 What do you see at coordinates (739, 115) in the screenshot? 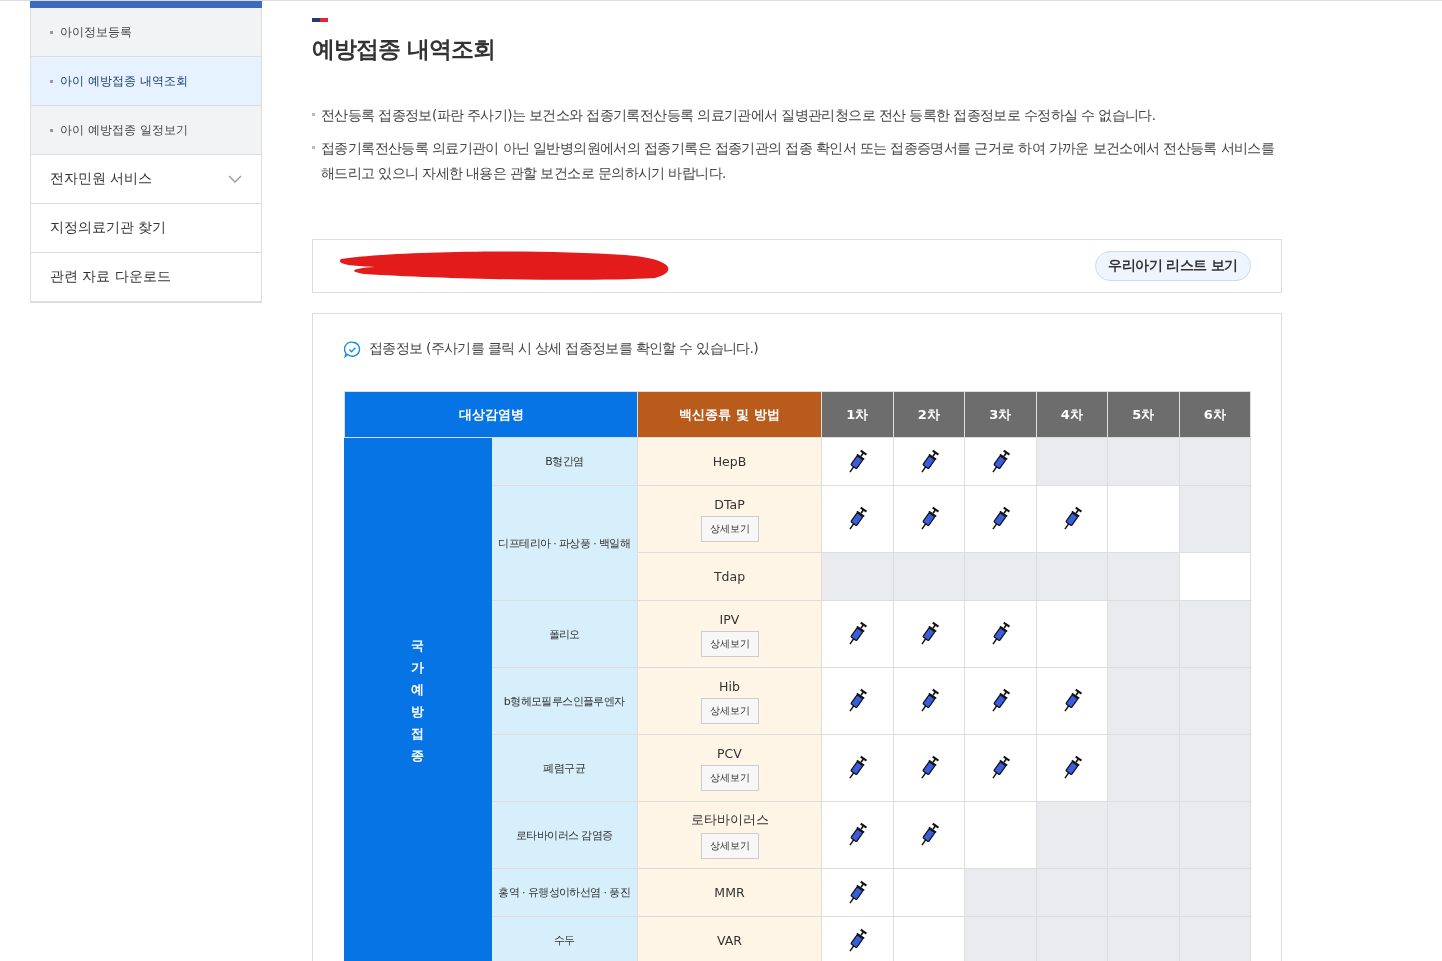
I see `notice-text: 전산등록 접종정보(파란 주사기)는 보건소와 접종기록전산등록 의료기관에서 질병관리청으로 전산 등록한 접종정보로 수정하실 수 없습니다.` at bounding box center [739, 115].